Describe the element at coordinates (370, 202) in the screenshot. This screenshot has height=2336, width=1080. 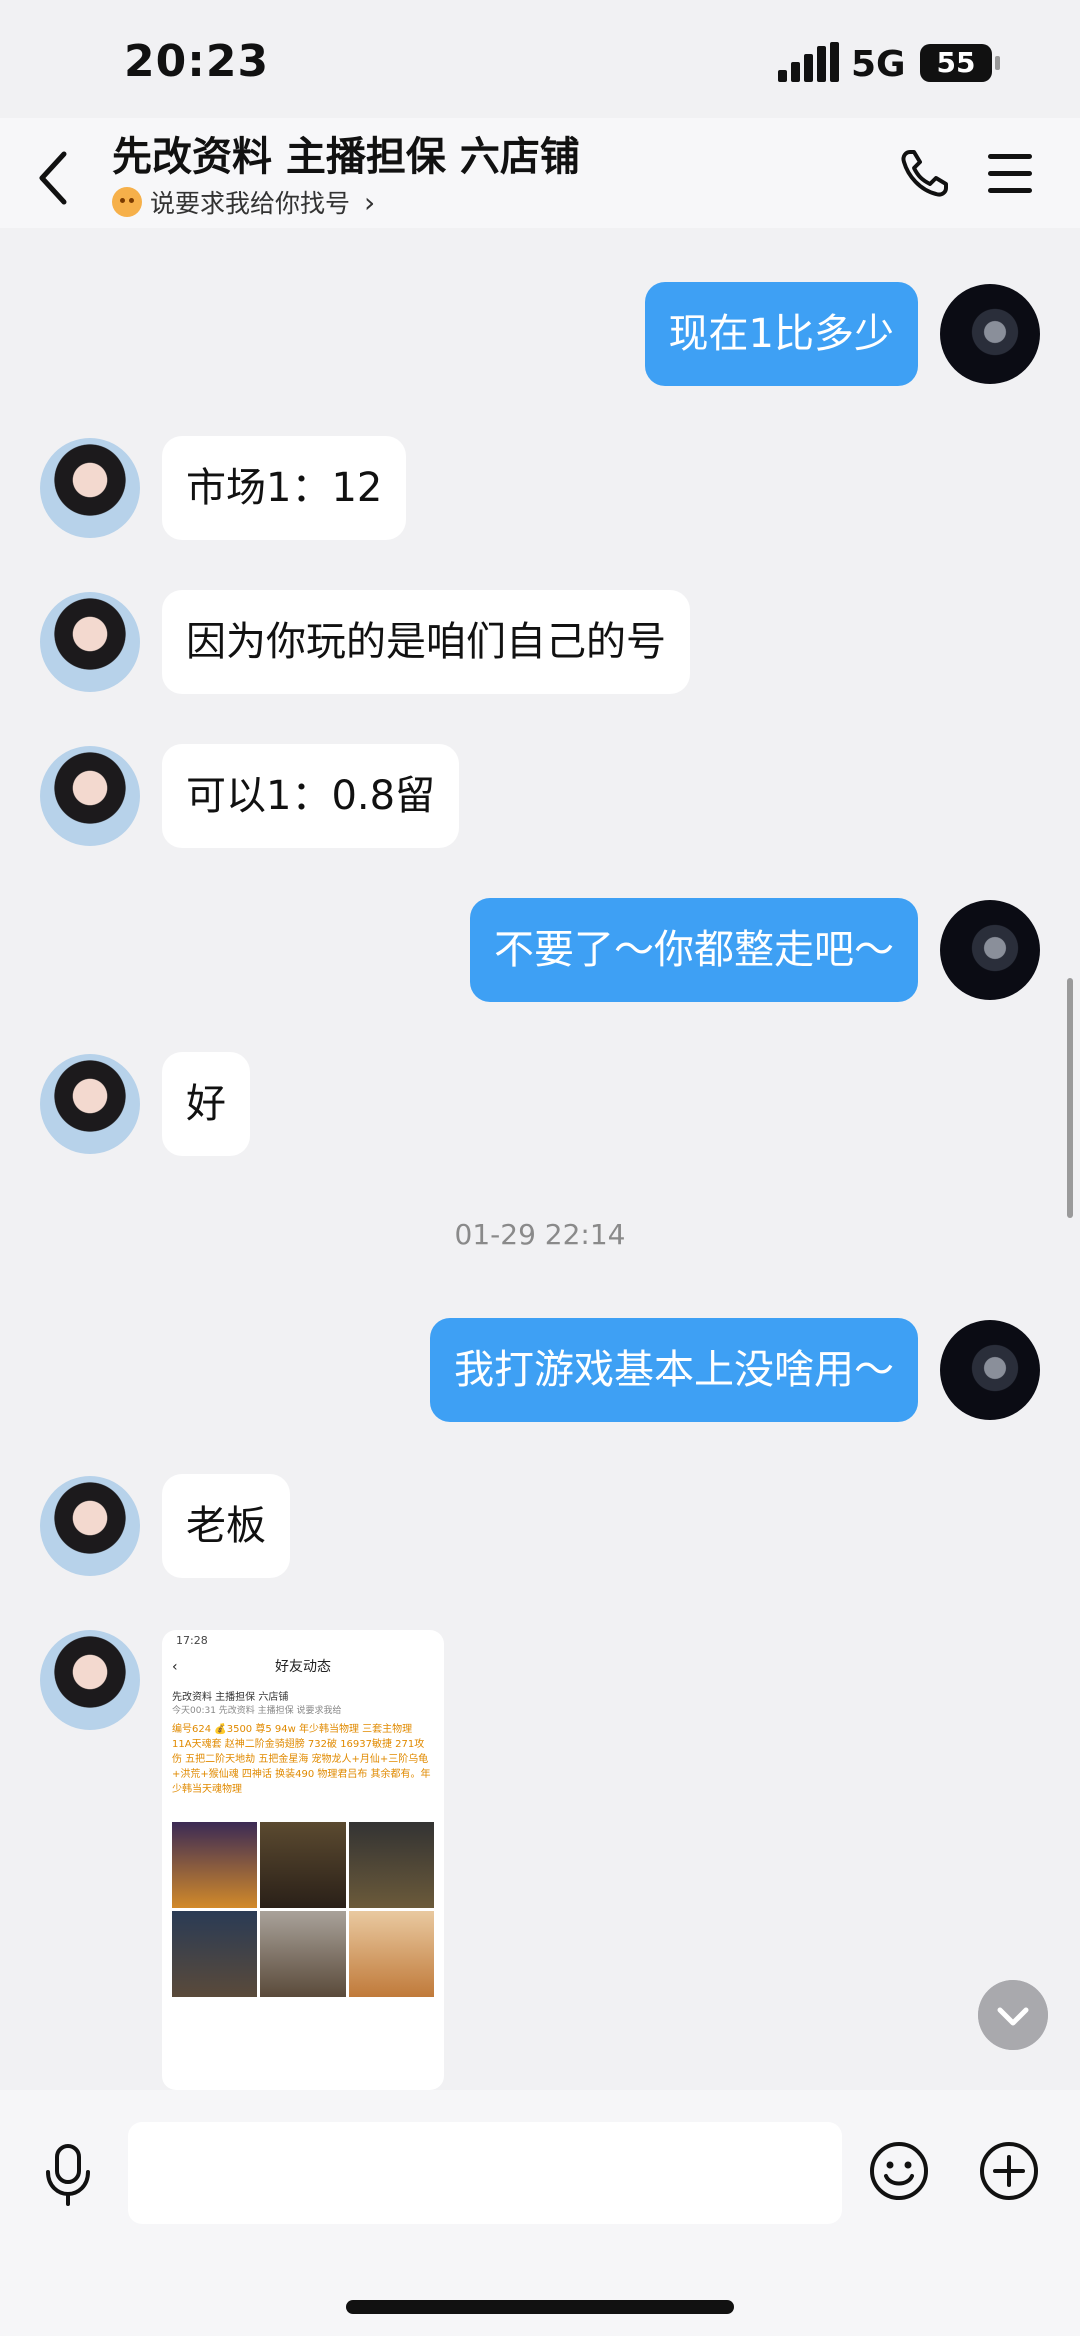
I see `chevron-right-icon: ›` at that location.